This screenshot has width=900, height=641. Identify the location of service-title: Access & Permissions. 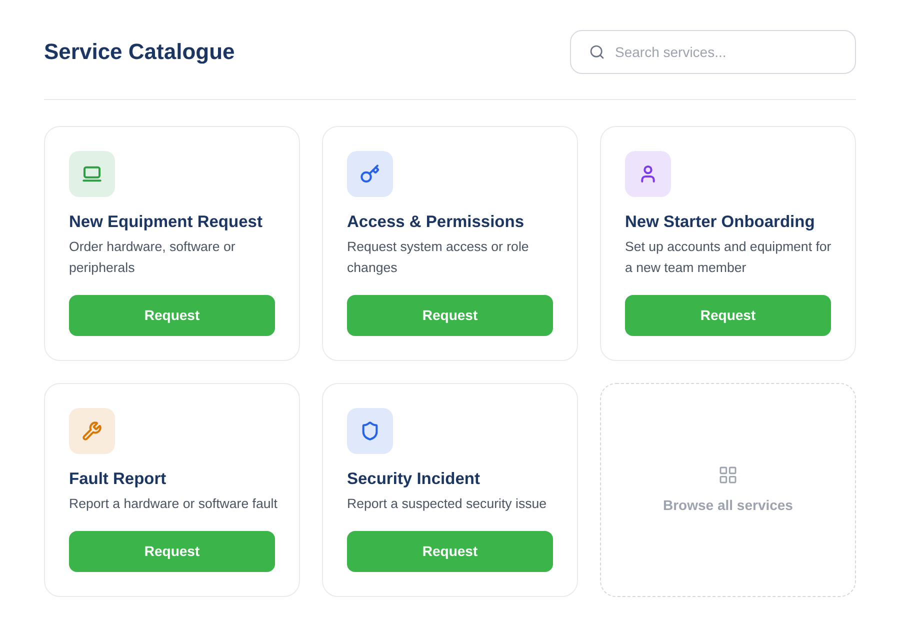
(436, 222).